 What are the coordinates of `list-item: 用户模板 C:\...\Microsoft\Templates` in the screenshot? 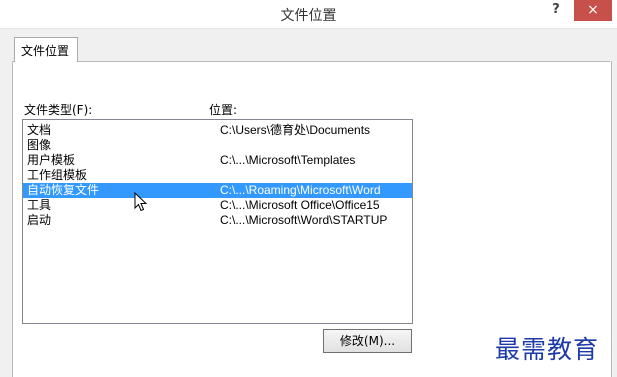 It's located at (217, 160).